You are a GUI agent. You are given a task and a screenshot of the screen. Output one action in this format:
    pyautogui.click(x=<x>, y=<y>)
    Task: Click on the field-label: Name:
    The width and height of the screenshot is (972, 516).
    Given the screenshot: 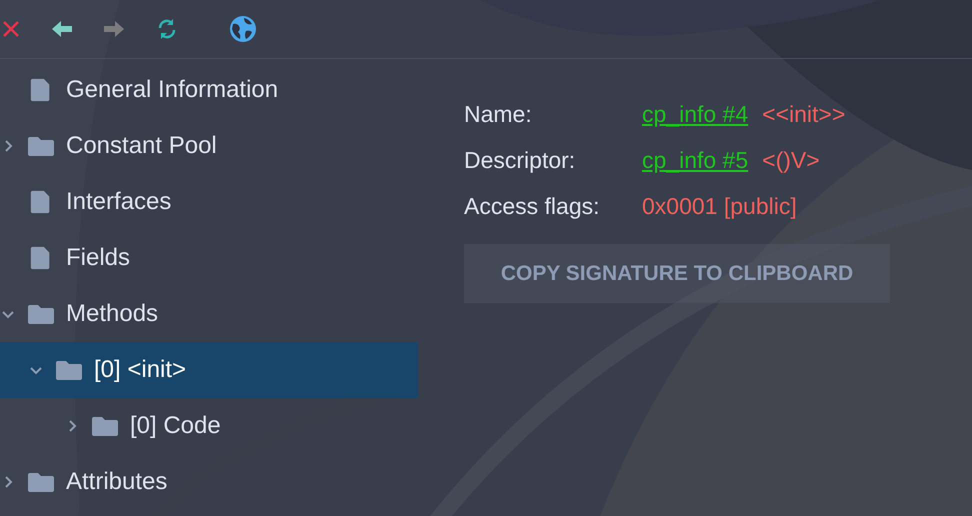 What is the action you would take?
    pyautogui.click(x=498, y=114)
    